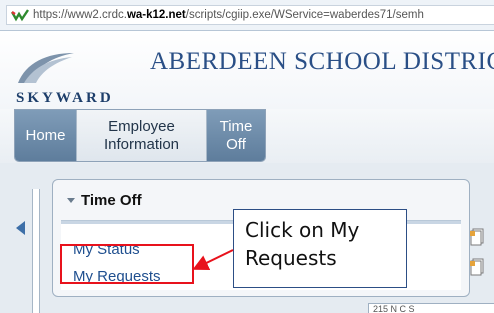 This screenshot has height=313, width=494. Describe the element at coordinates (127, 264) in the screenshot. I see `my-requests-highlight-box` at that location.